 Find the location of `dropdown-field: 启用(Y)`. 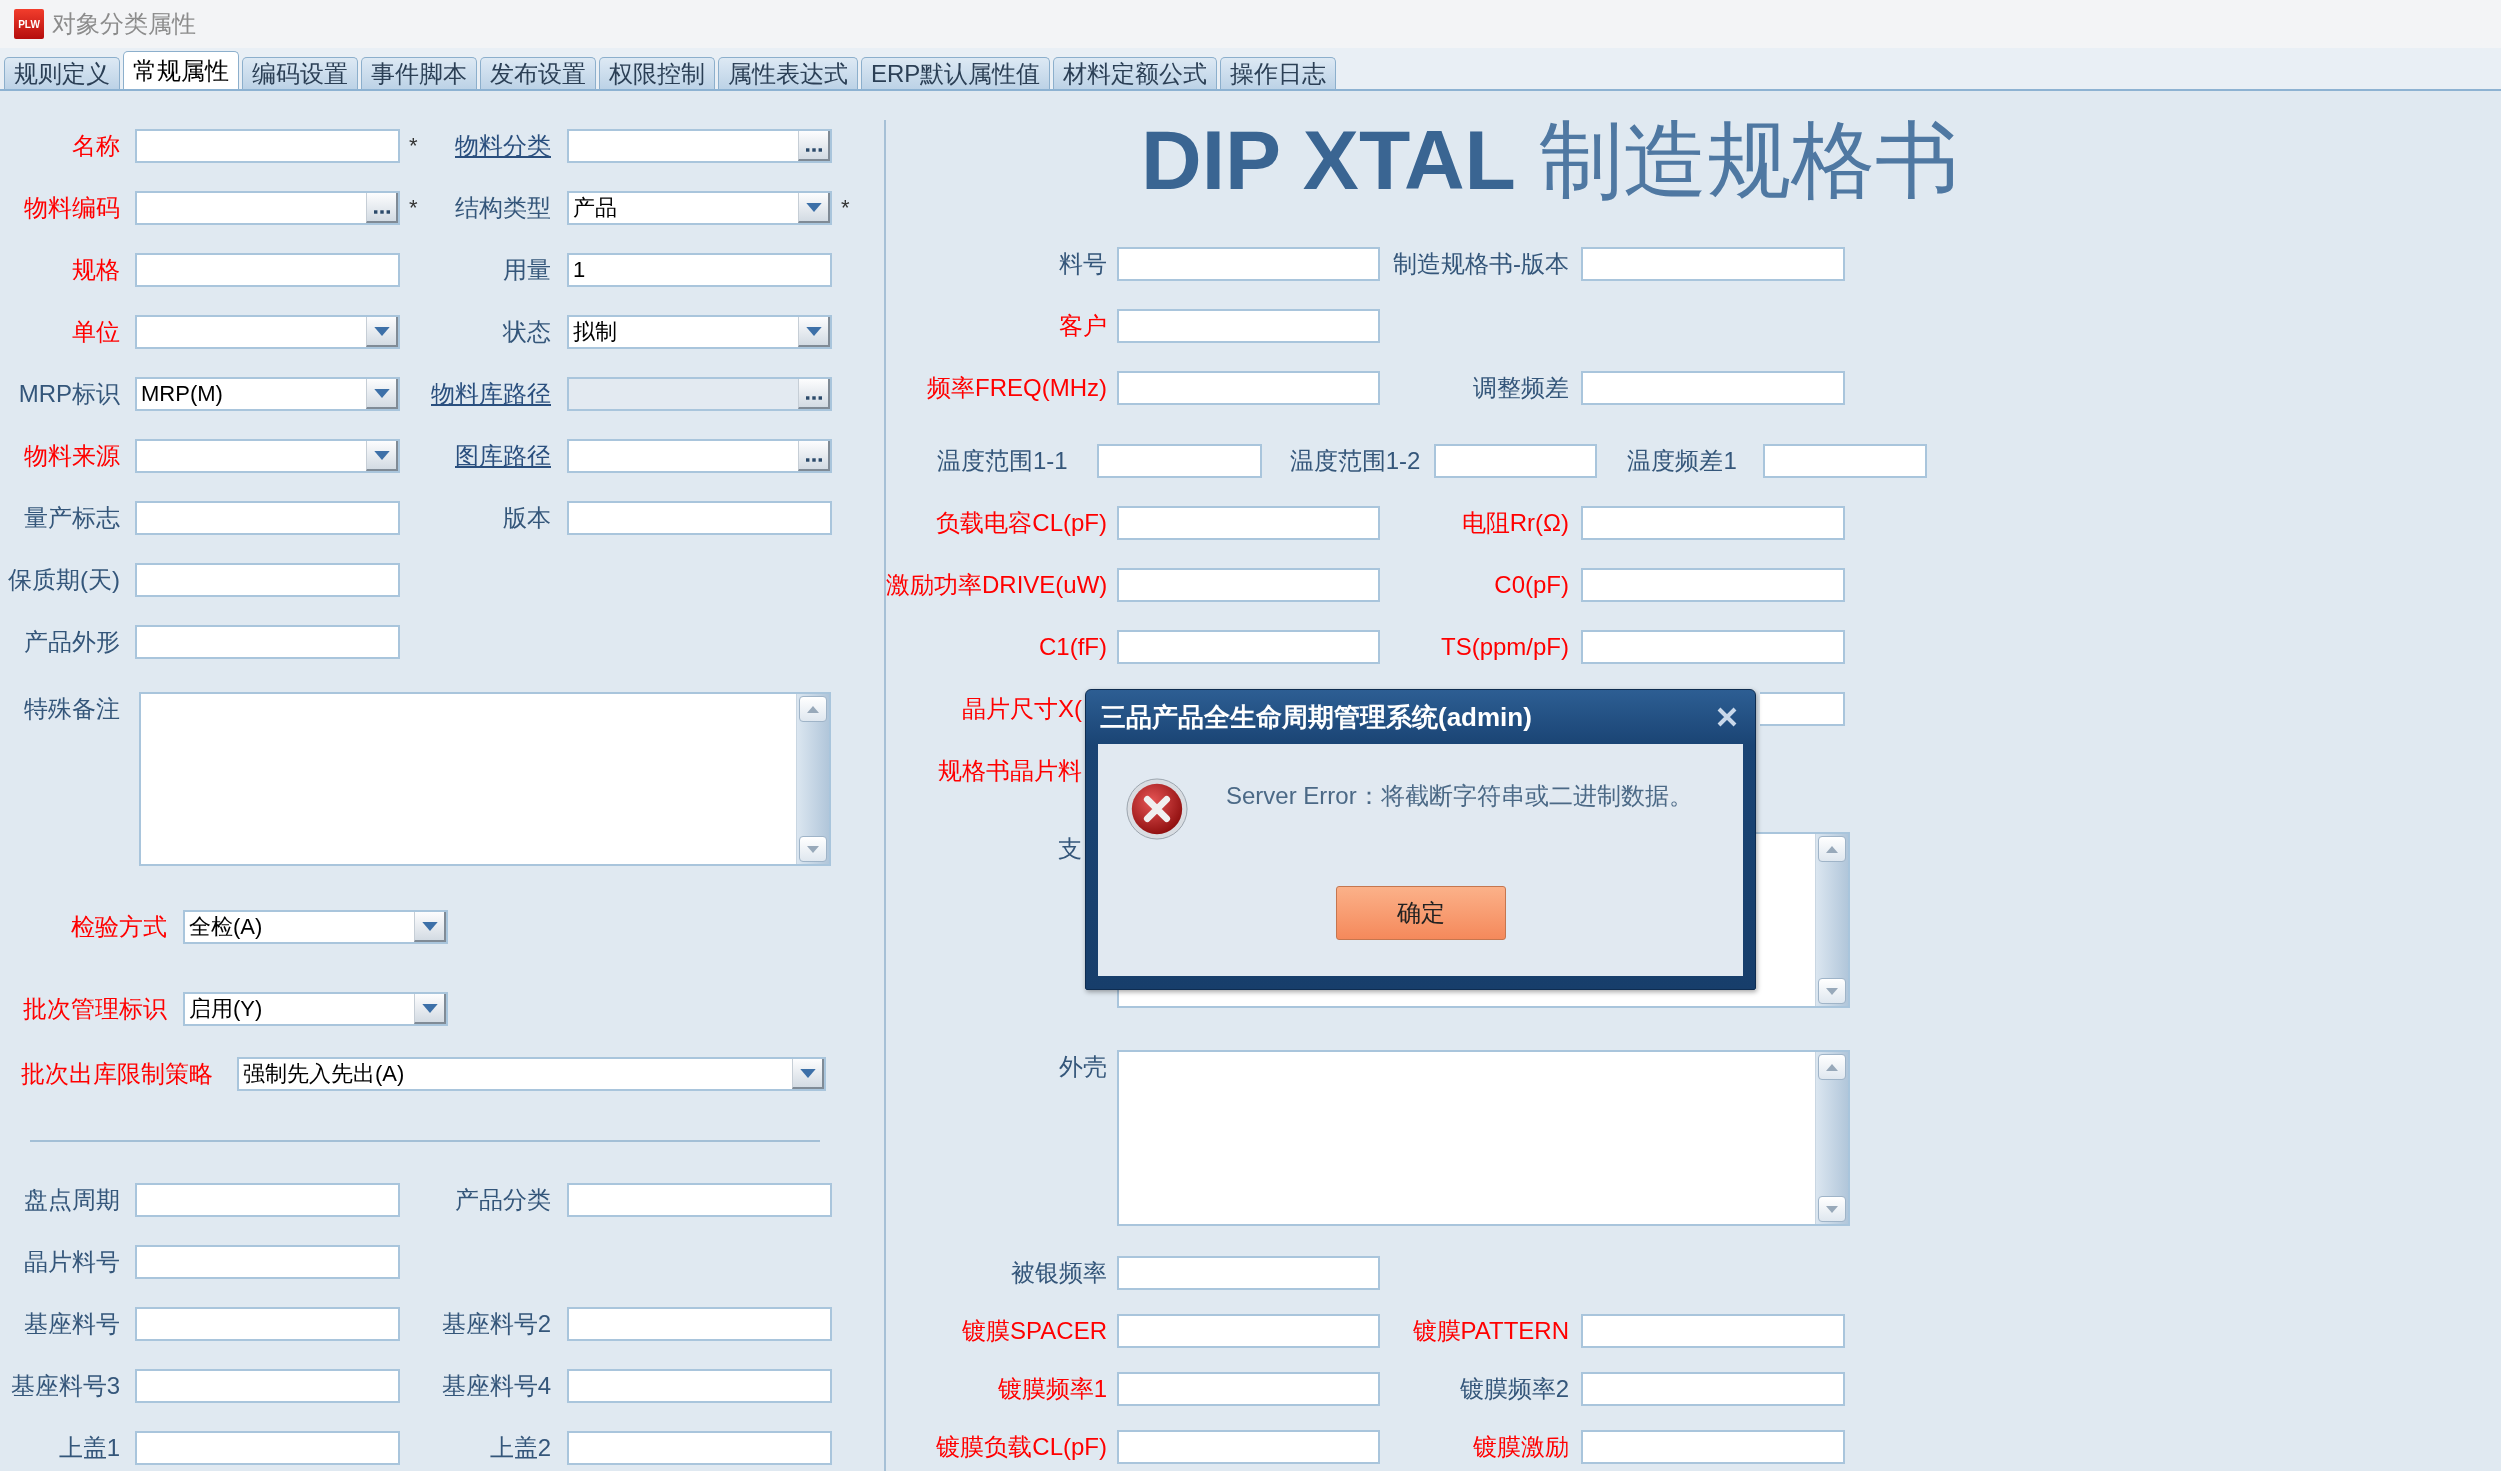

dropdown-field: 启用(Y) is located at coordinates (315, 1009).